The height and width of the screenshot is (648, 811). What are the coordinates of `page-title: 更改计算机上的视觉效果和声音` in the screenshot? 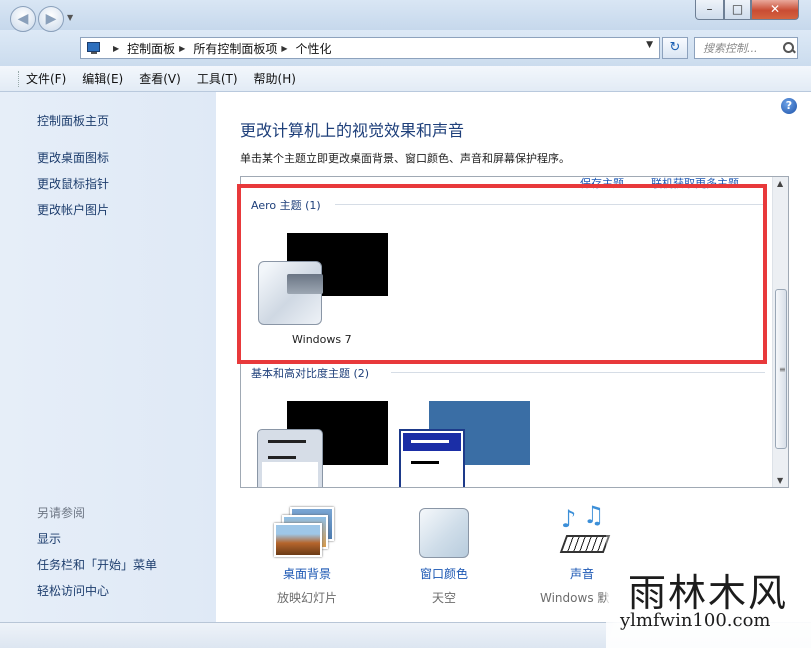 It's located at (352, 130).